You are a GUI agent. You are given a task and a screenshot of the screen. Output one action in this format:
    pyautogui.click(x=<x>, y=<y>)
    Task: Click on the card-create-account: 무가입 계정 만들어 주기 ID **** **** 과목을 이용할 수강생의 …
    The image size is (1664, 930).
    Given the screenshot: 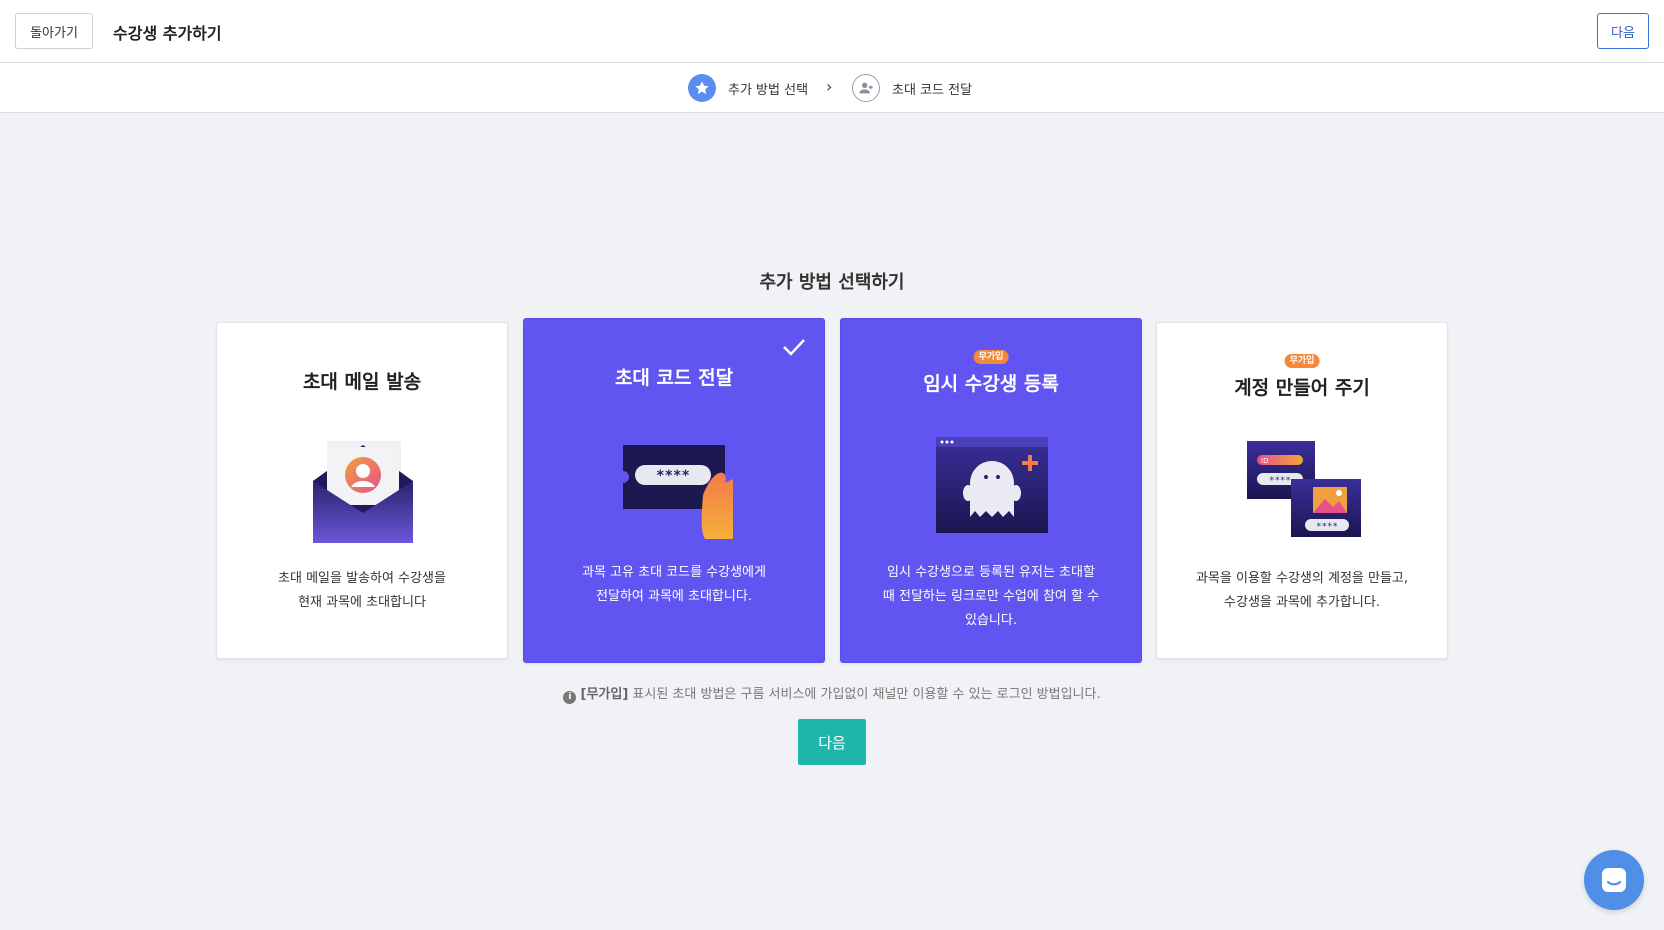 What is the action you would take?
    pyautogui.click(x=1302, y=490)
    